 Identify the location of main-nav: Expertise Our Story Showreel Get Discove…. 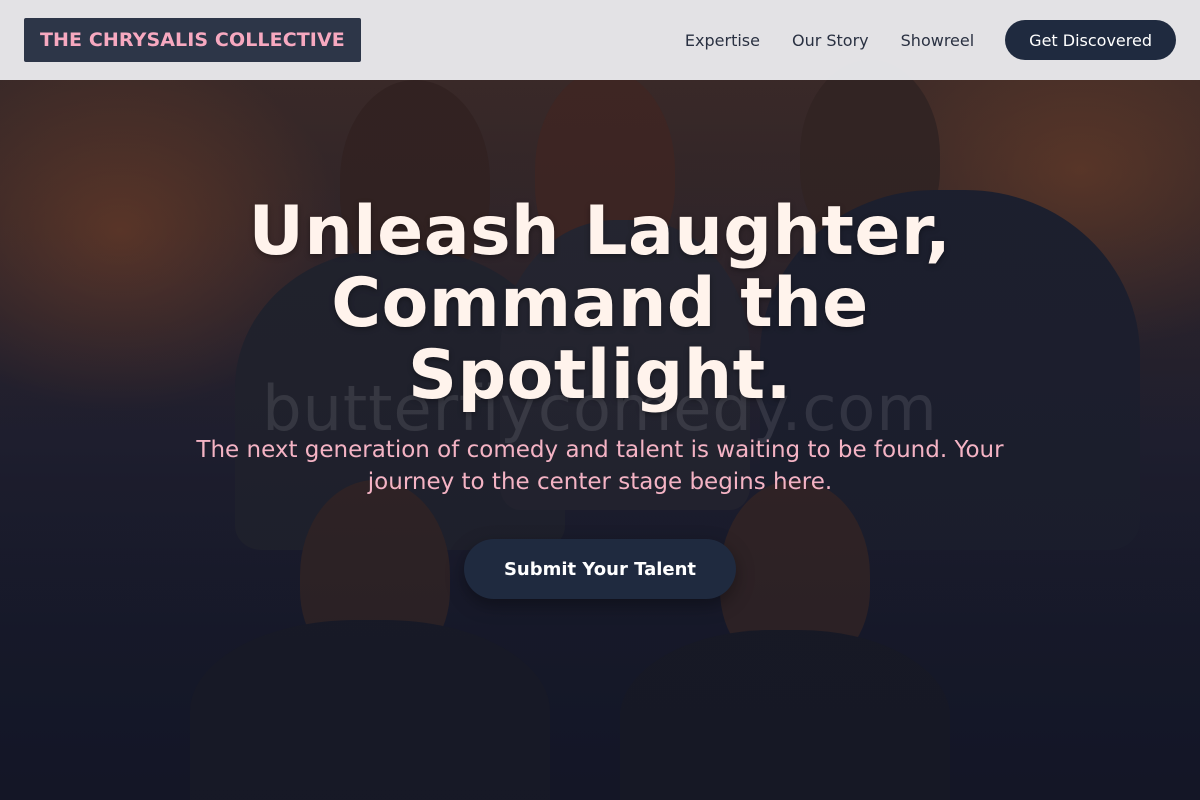
(930, 40).